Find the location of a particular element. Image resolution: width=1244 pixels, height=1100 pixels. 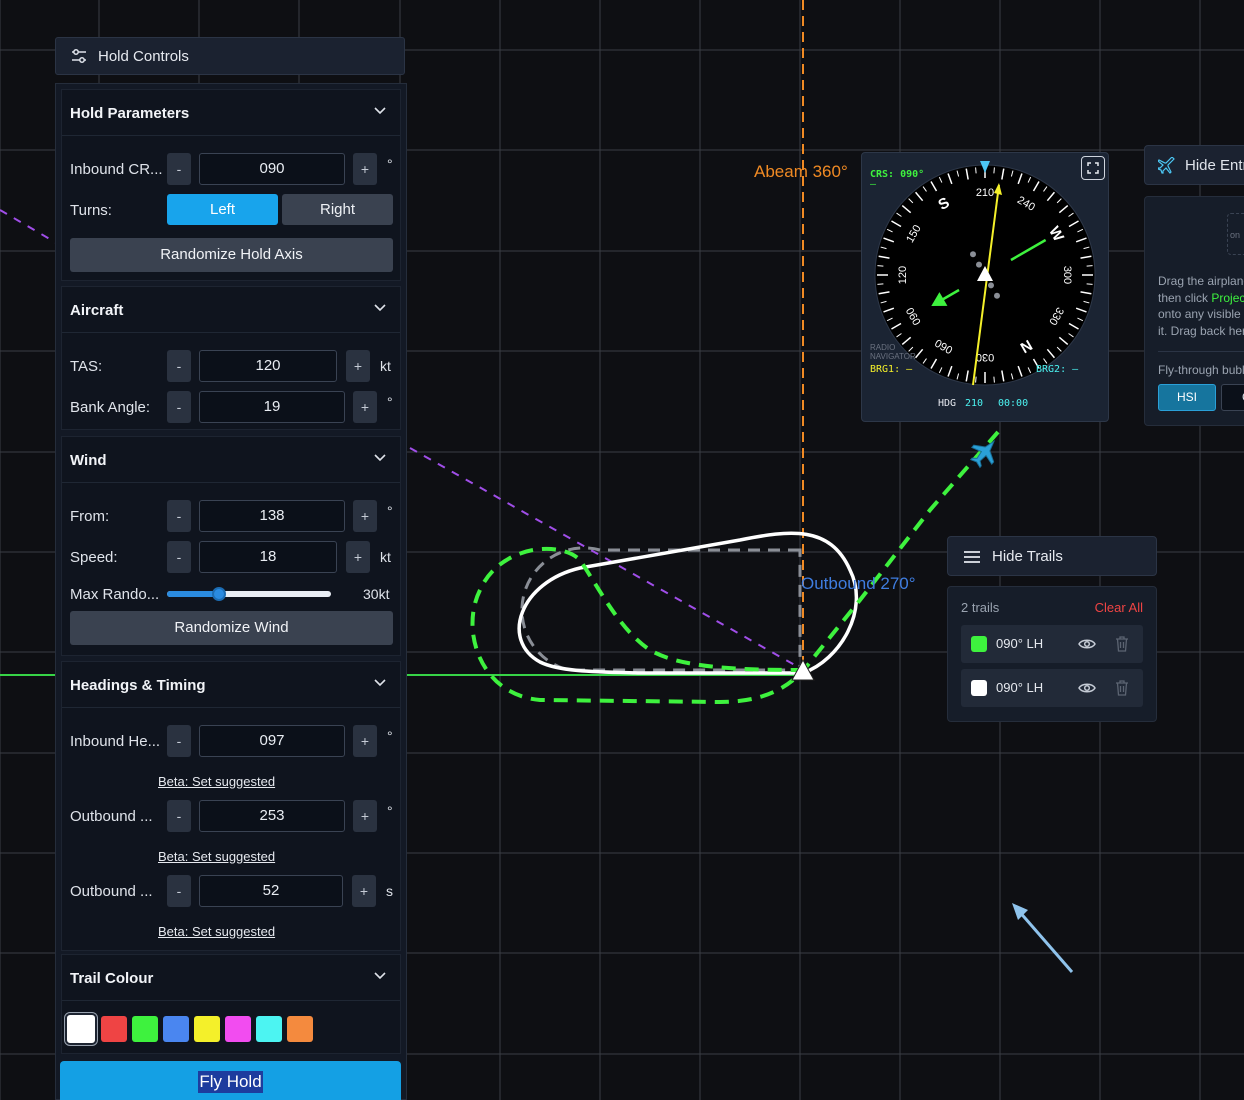

hold-parameters-header: Hold Parameters is located at coordinates (231, 113).